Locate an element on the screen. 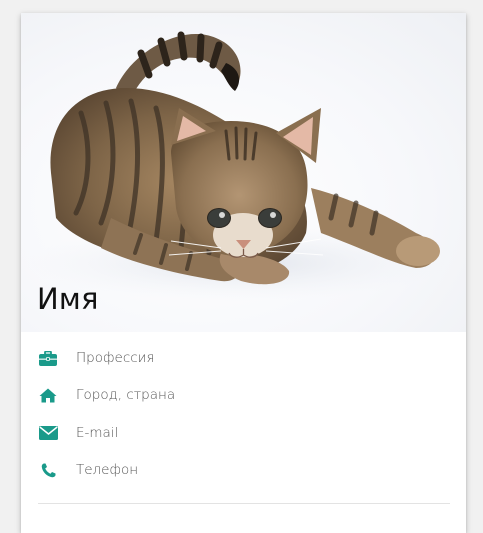  row-location: Город, страна is located at coordinates (238, 395).